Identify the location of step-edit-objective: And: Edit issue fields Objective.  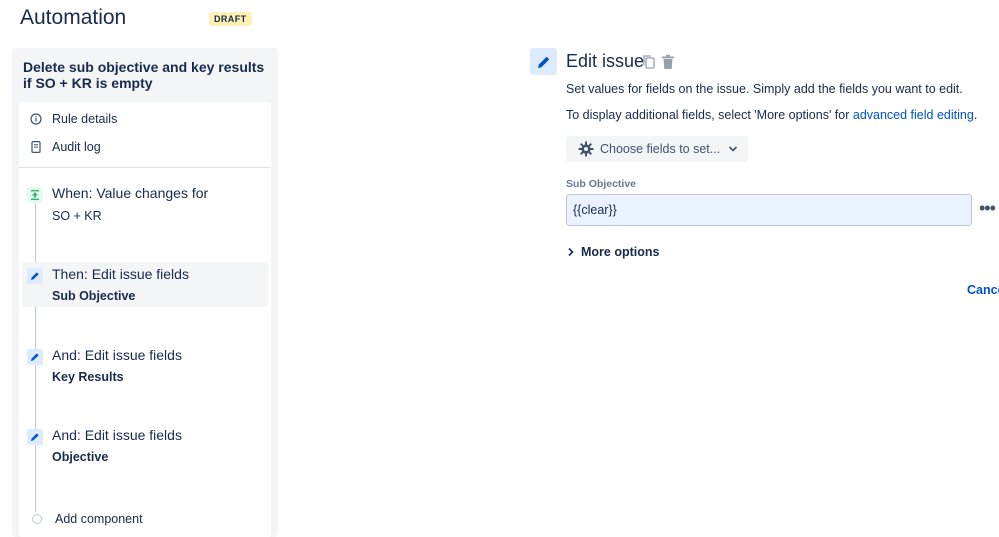
(145, 445).